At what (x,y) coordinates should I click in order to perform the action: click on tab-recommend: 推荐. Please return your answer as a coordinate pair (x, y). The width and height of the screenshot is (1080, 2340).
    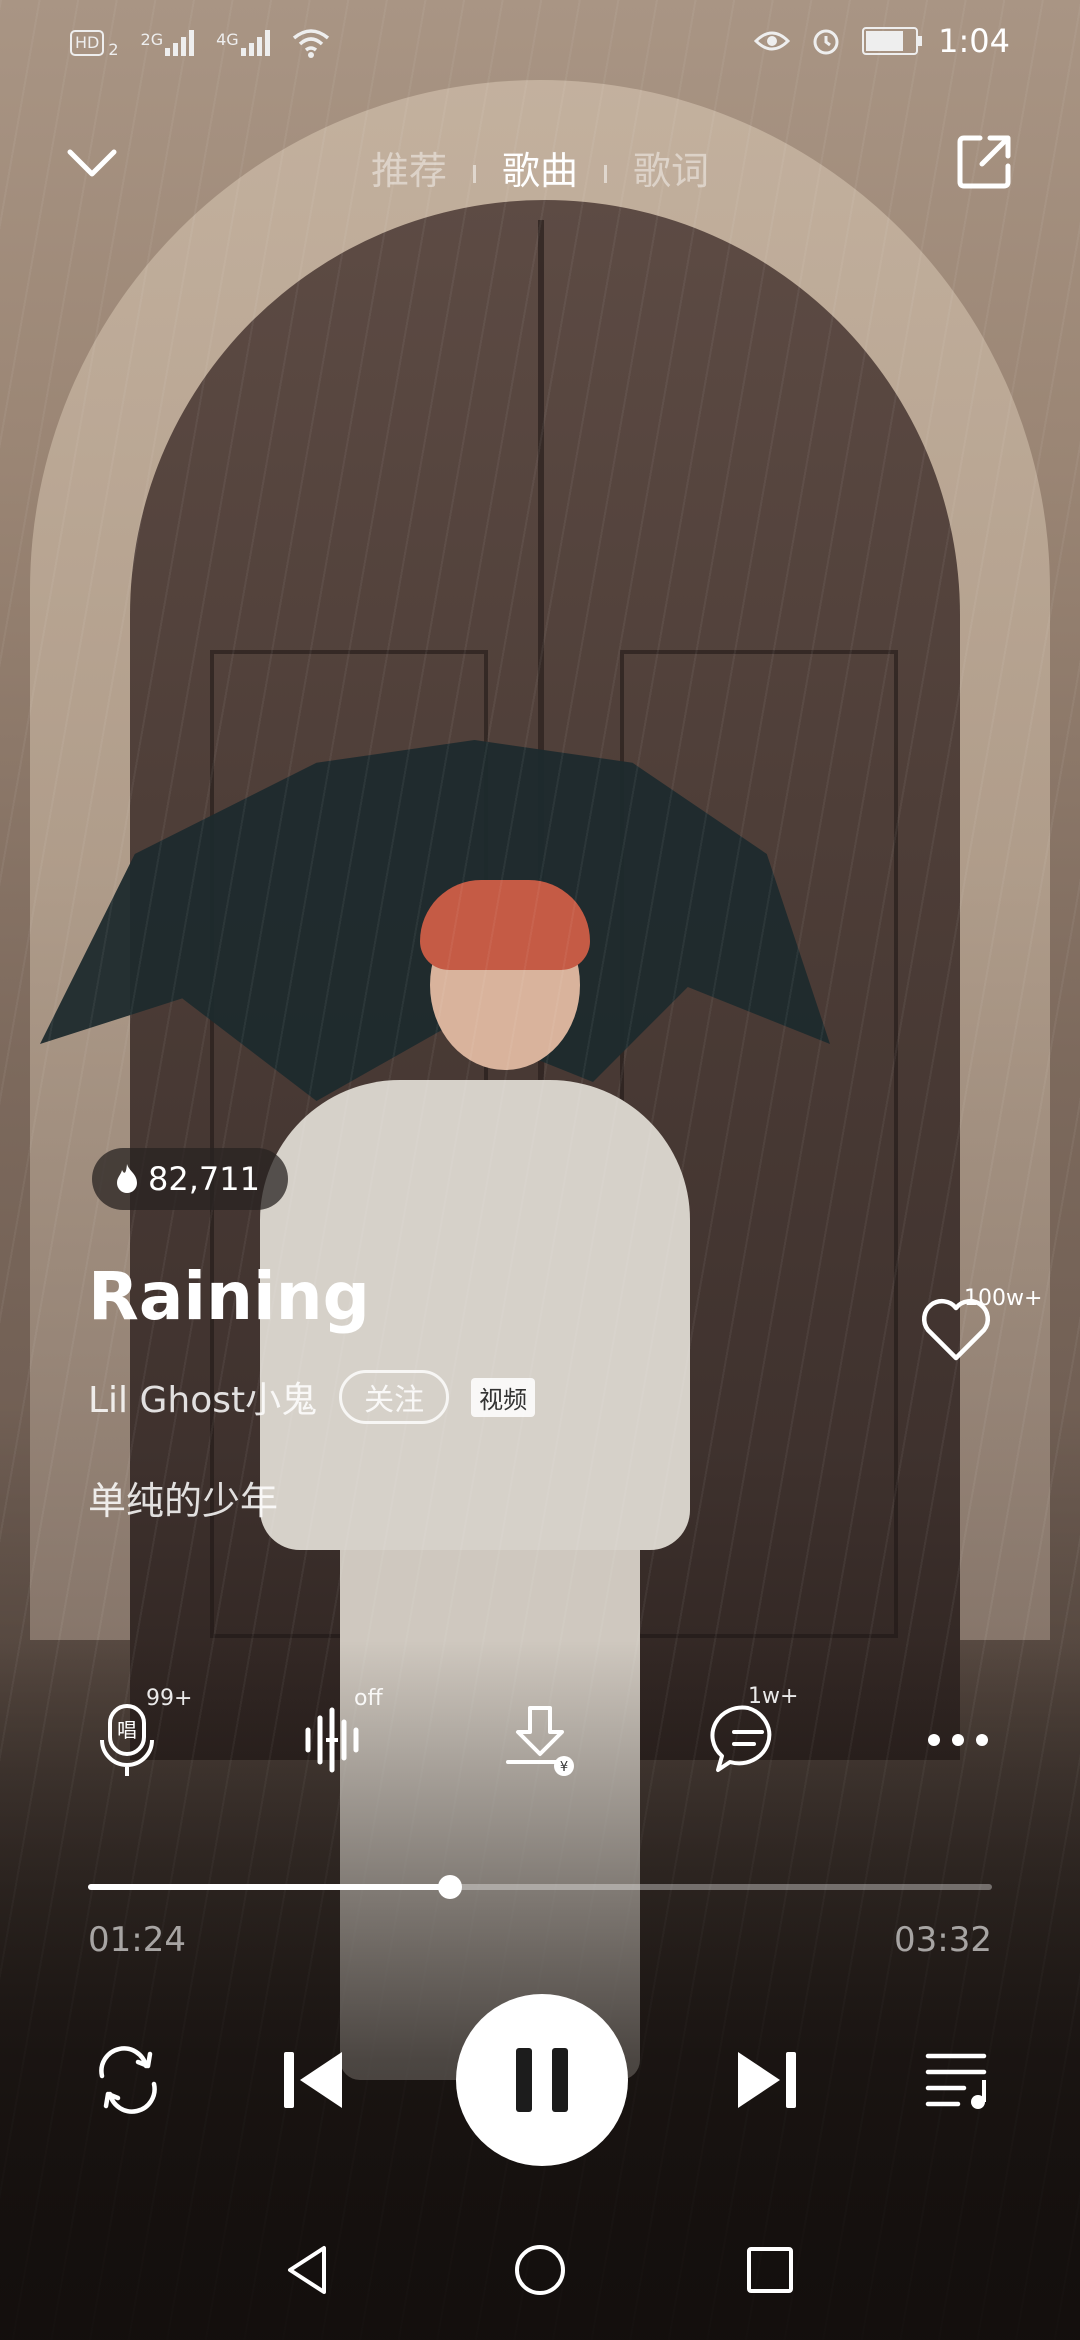
    Looking at the image, I should click on (409, 167).